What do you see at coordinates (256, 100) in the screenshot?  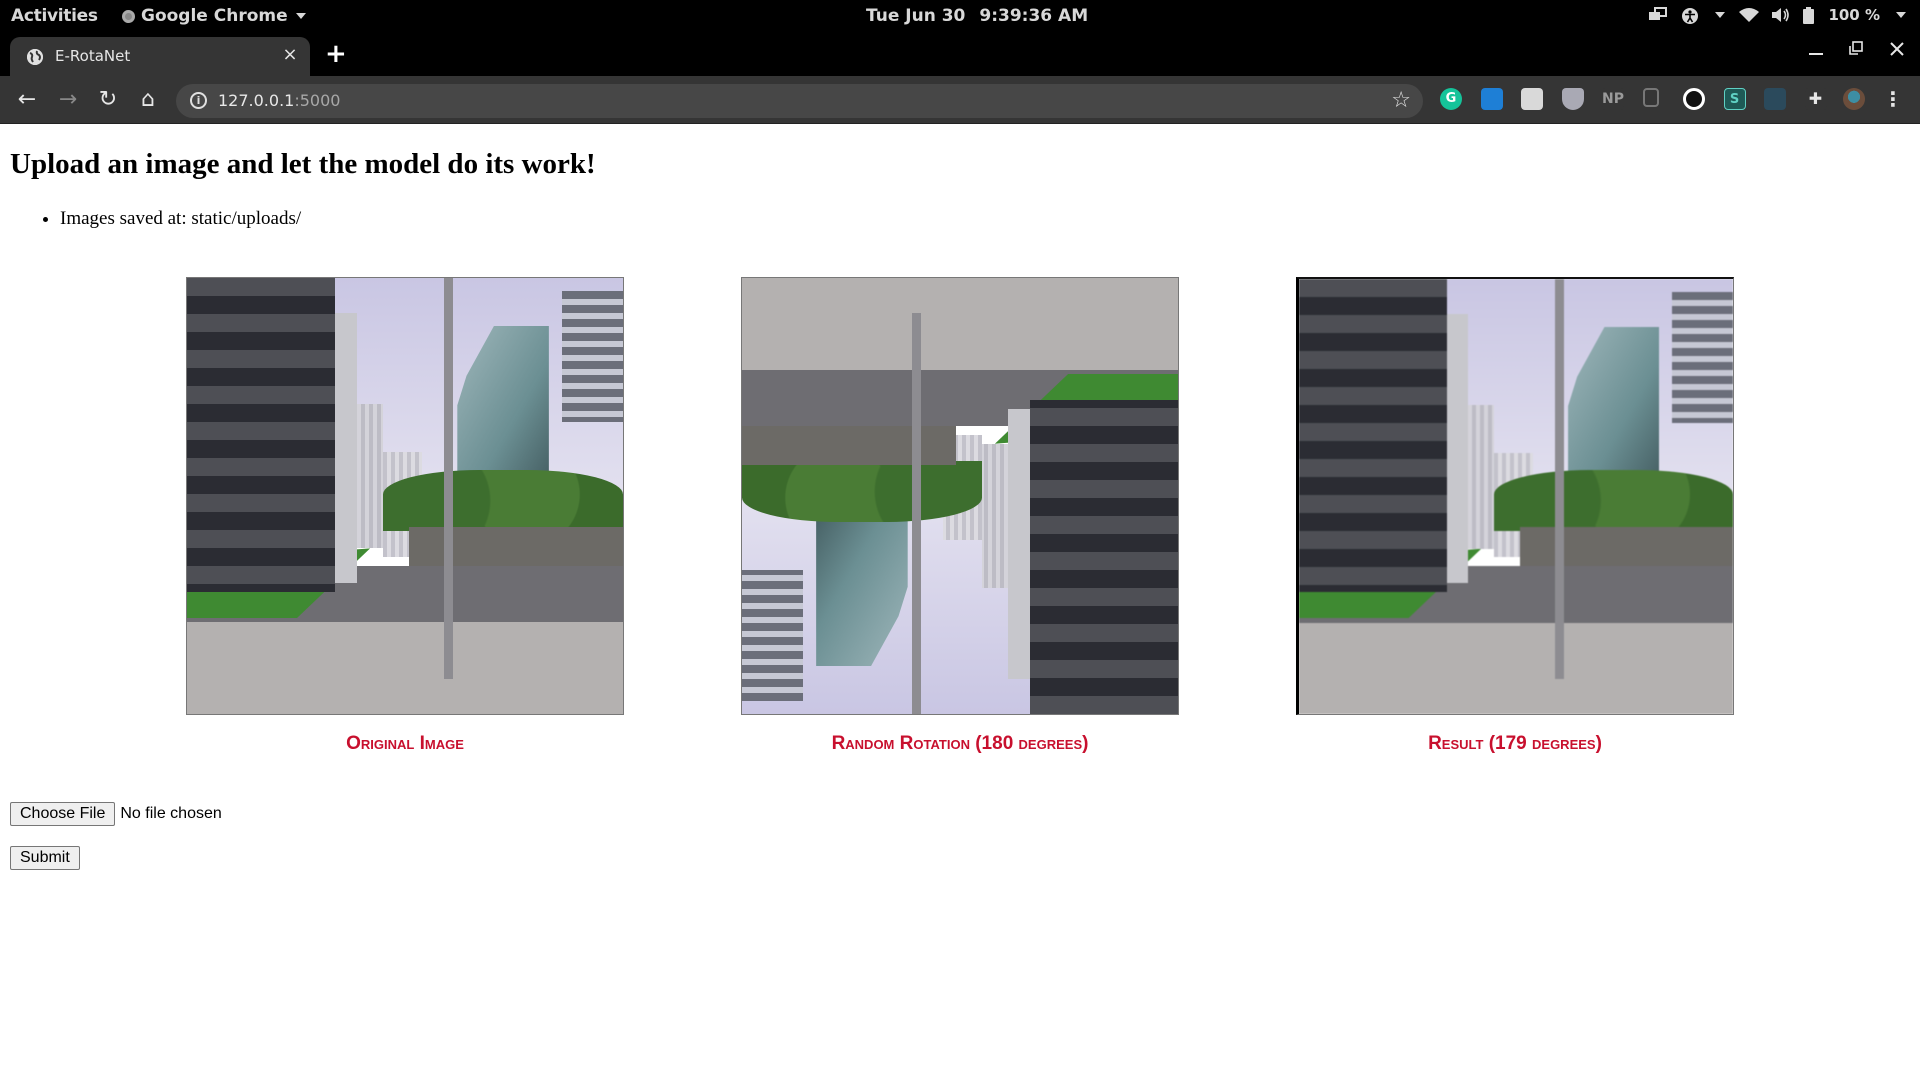 I see `url-host: 127.0.0.1` at bounding box center [256, 100].